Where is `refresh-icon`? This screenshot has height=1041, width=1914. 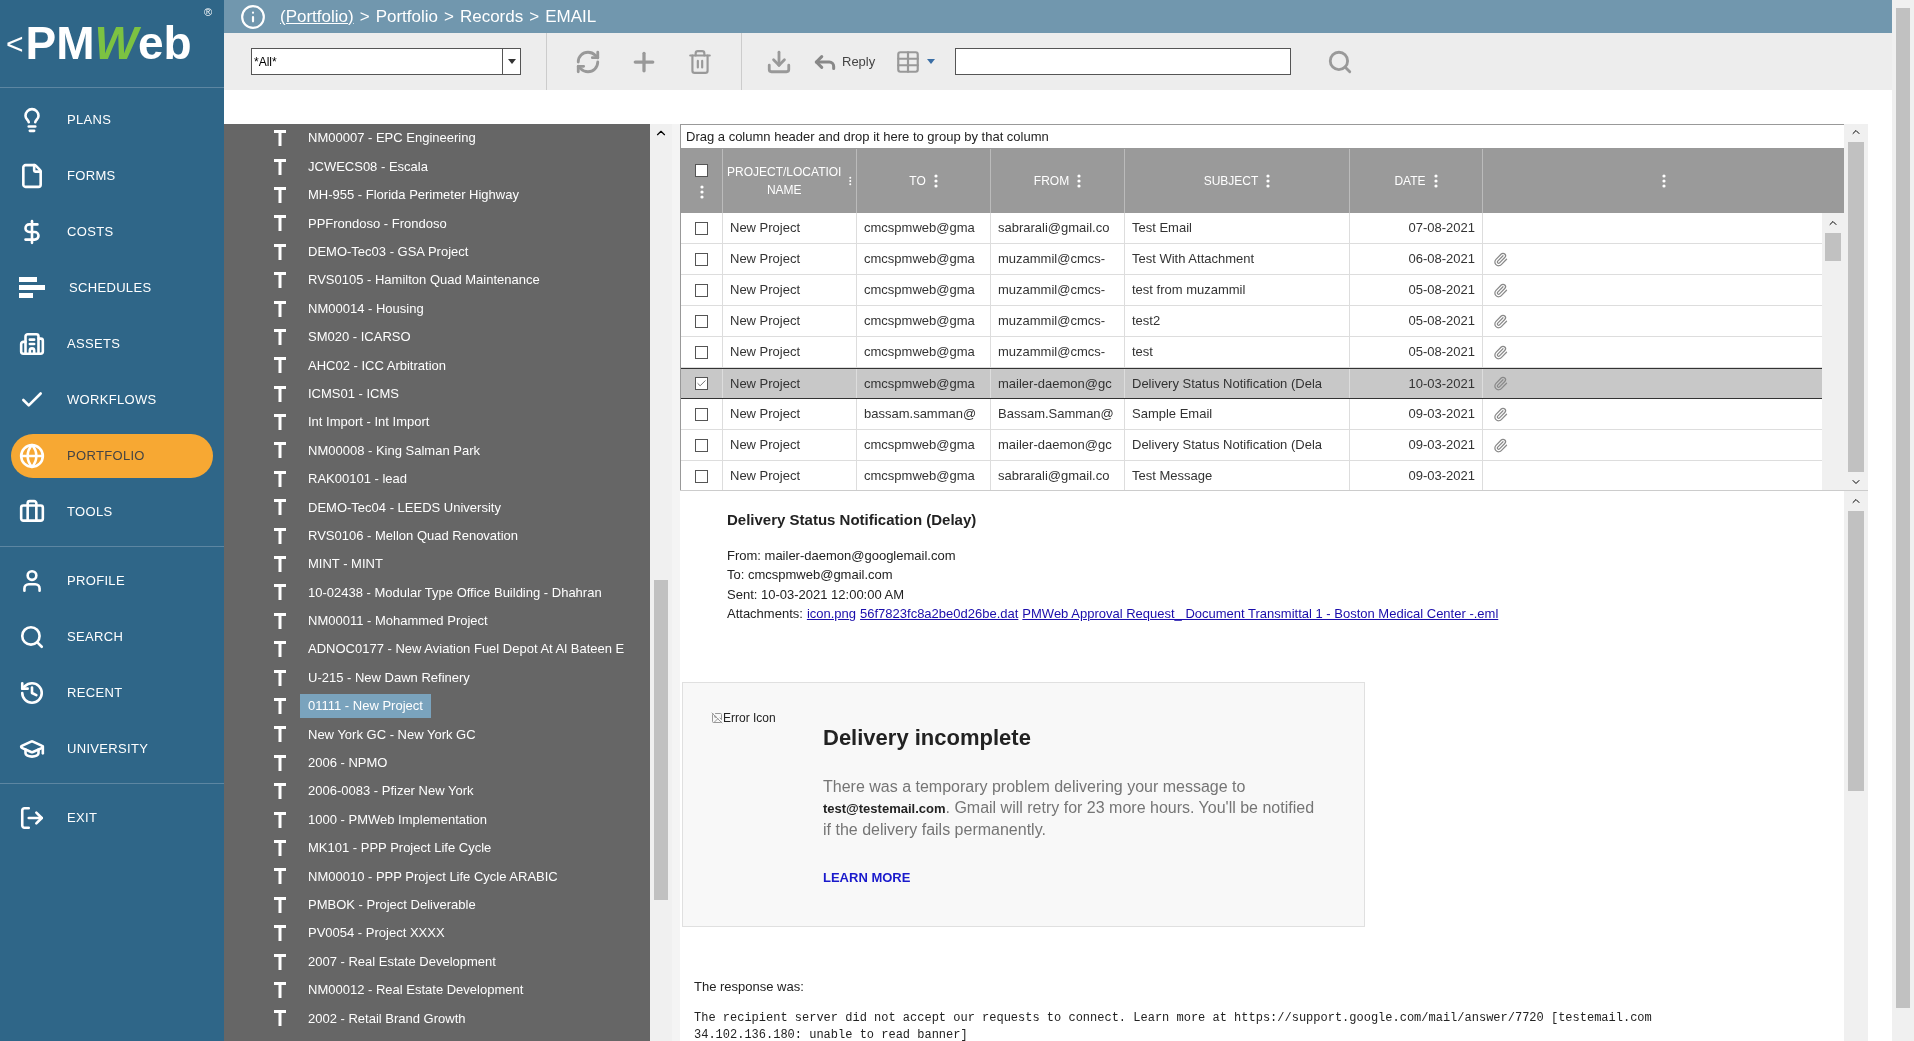 refresh-icon is located at coordinates (588, 61).